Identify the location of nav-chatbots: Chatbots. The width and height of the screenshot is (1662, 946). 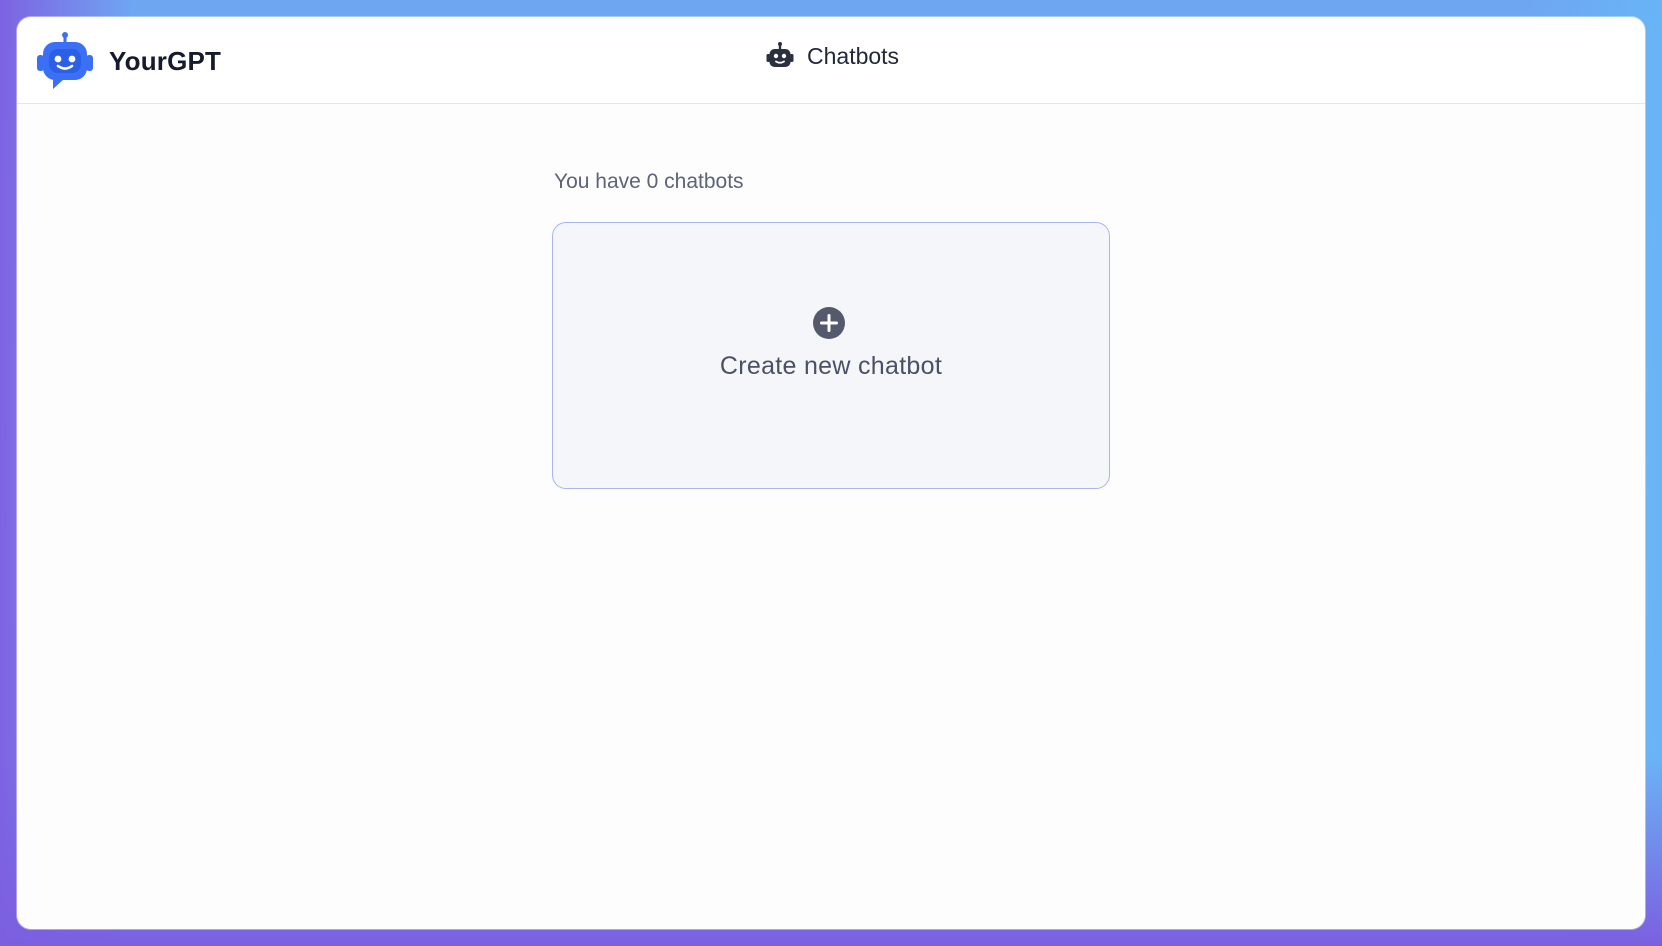
(832, 56).